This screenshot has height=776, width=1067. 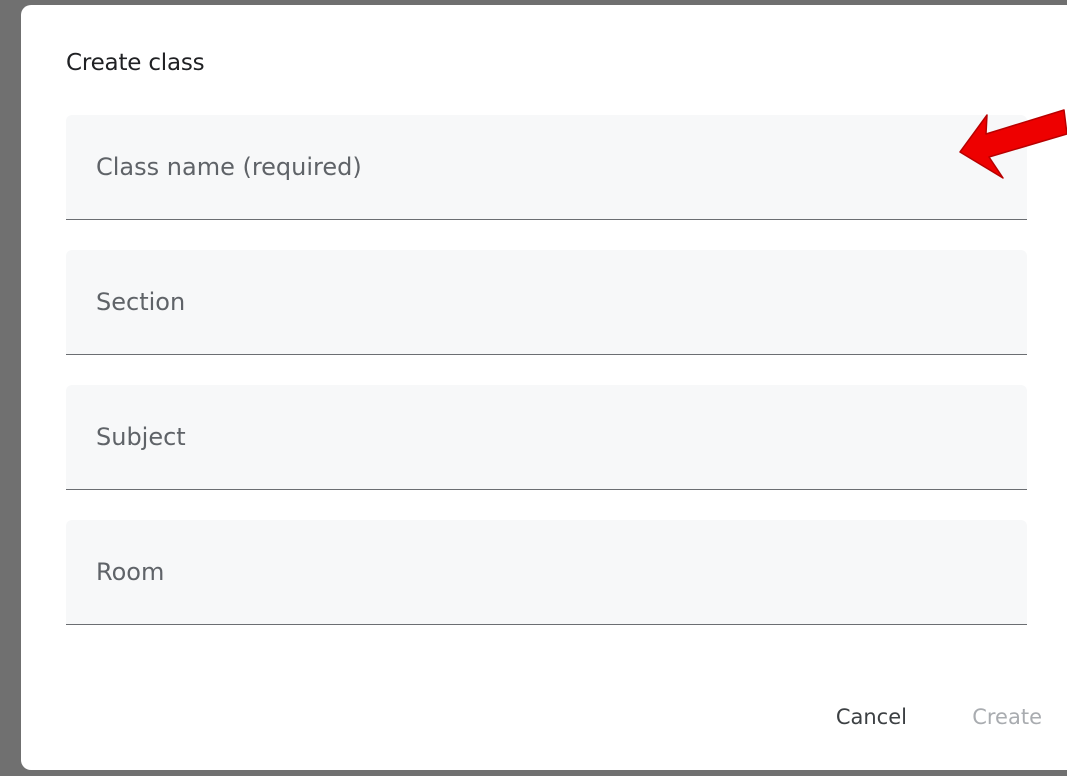 I want to click on class-name-field, so click(x=546, y=167).